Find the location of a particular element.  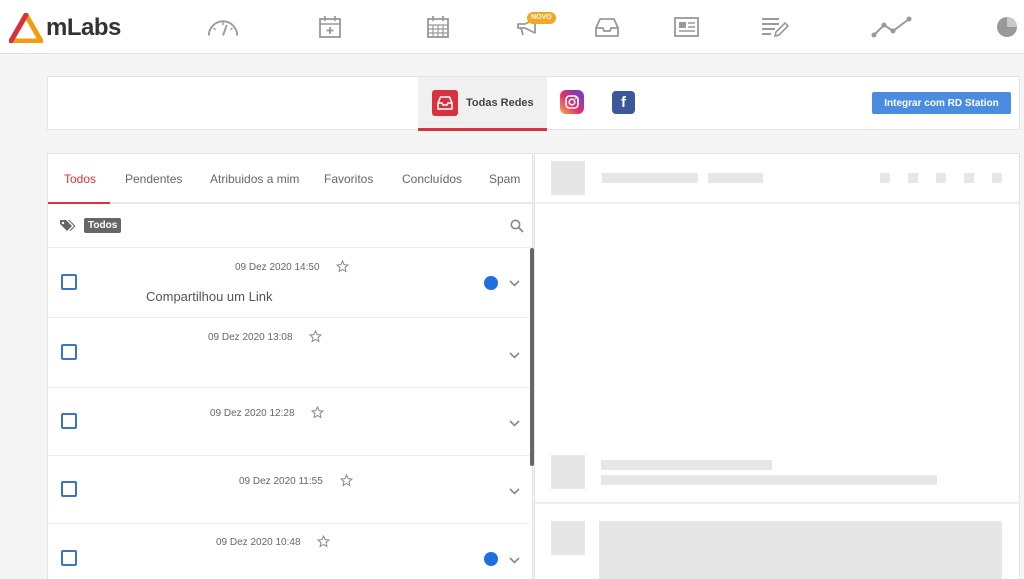

filter-bar: Todos is located at coordinates (291, 226).